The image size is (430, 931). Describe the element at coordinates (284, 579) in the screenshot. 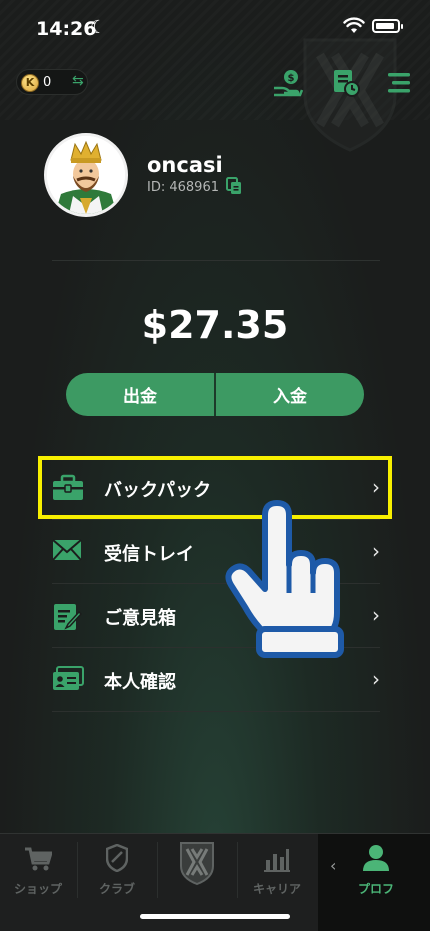

I see `pointing-hand-icon` at that location.